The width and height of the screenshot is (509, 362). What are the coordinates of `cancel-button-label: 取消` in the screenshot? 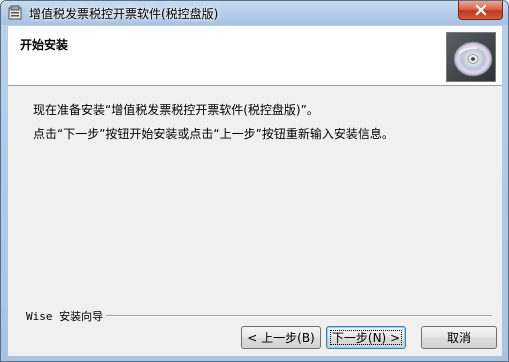 It's located at (458, 338).